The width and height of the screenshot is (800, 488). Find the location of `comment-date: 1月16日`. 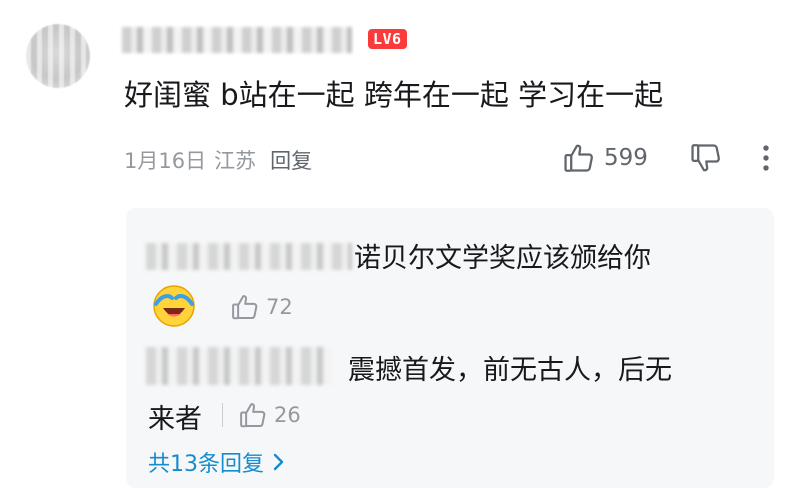

comment-date: 1月16日 is located at coordinates (165, 161).